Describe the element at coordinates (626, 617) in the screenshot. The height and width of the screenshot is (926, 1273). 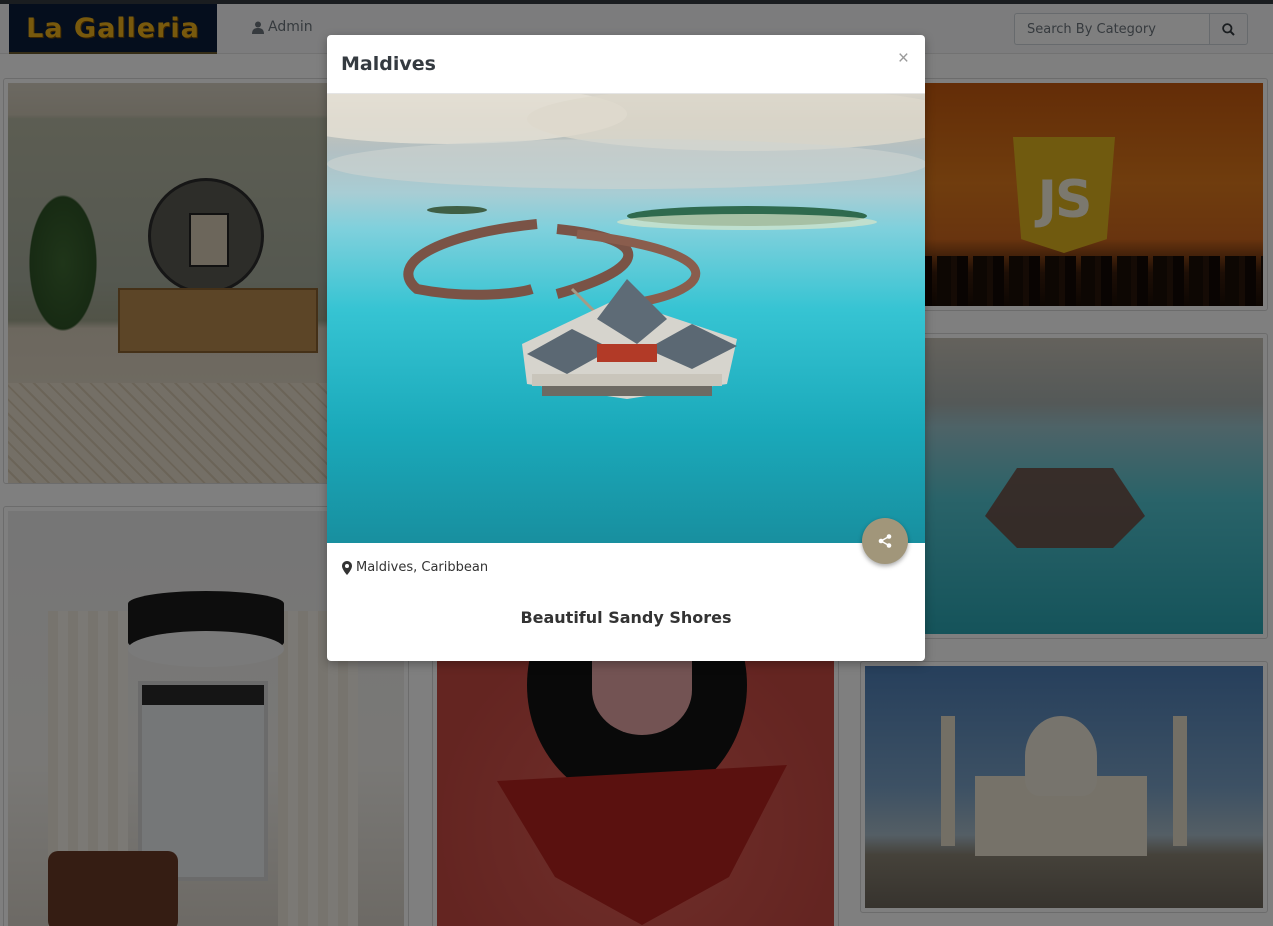
I see `image-caption: Beautiful Sandy Shores` at that location.